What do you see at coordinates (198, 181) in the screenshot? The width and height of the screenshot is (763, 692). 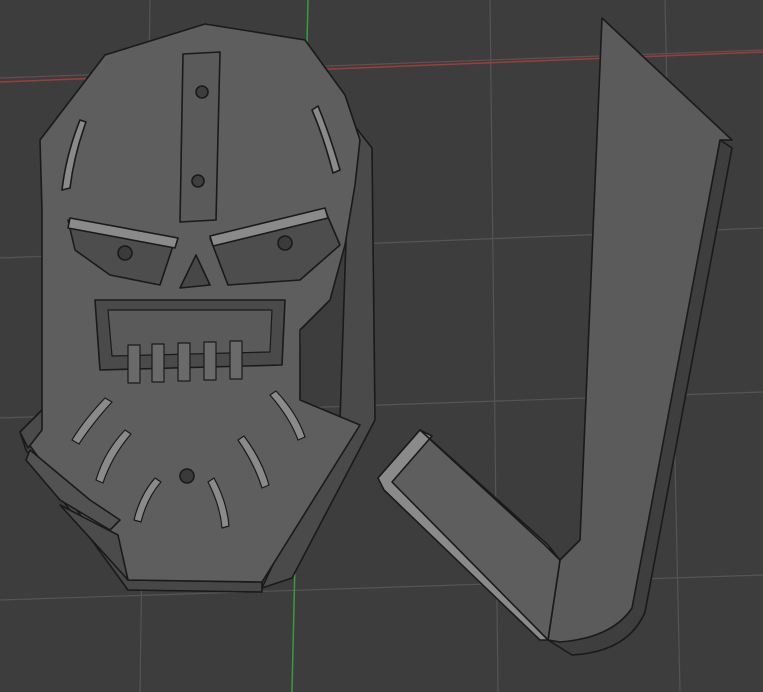 I see `screw-hole-middle` at bounding box center [198, 181].